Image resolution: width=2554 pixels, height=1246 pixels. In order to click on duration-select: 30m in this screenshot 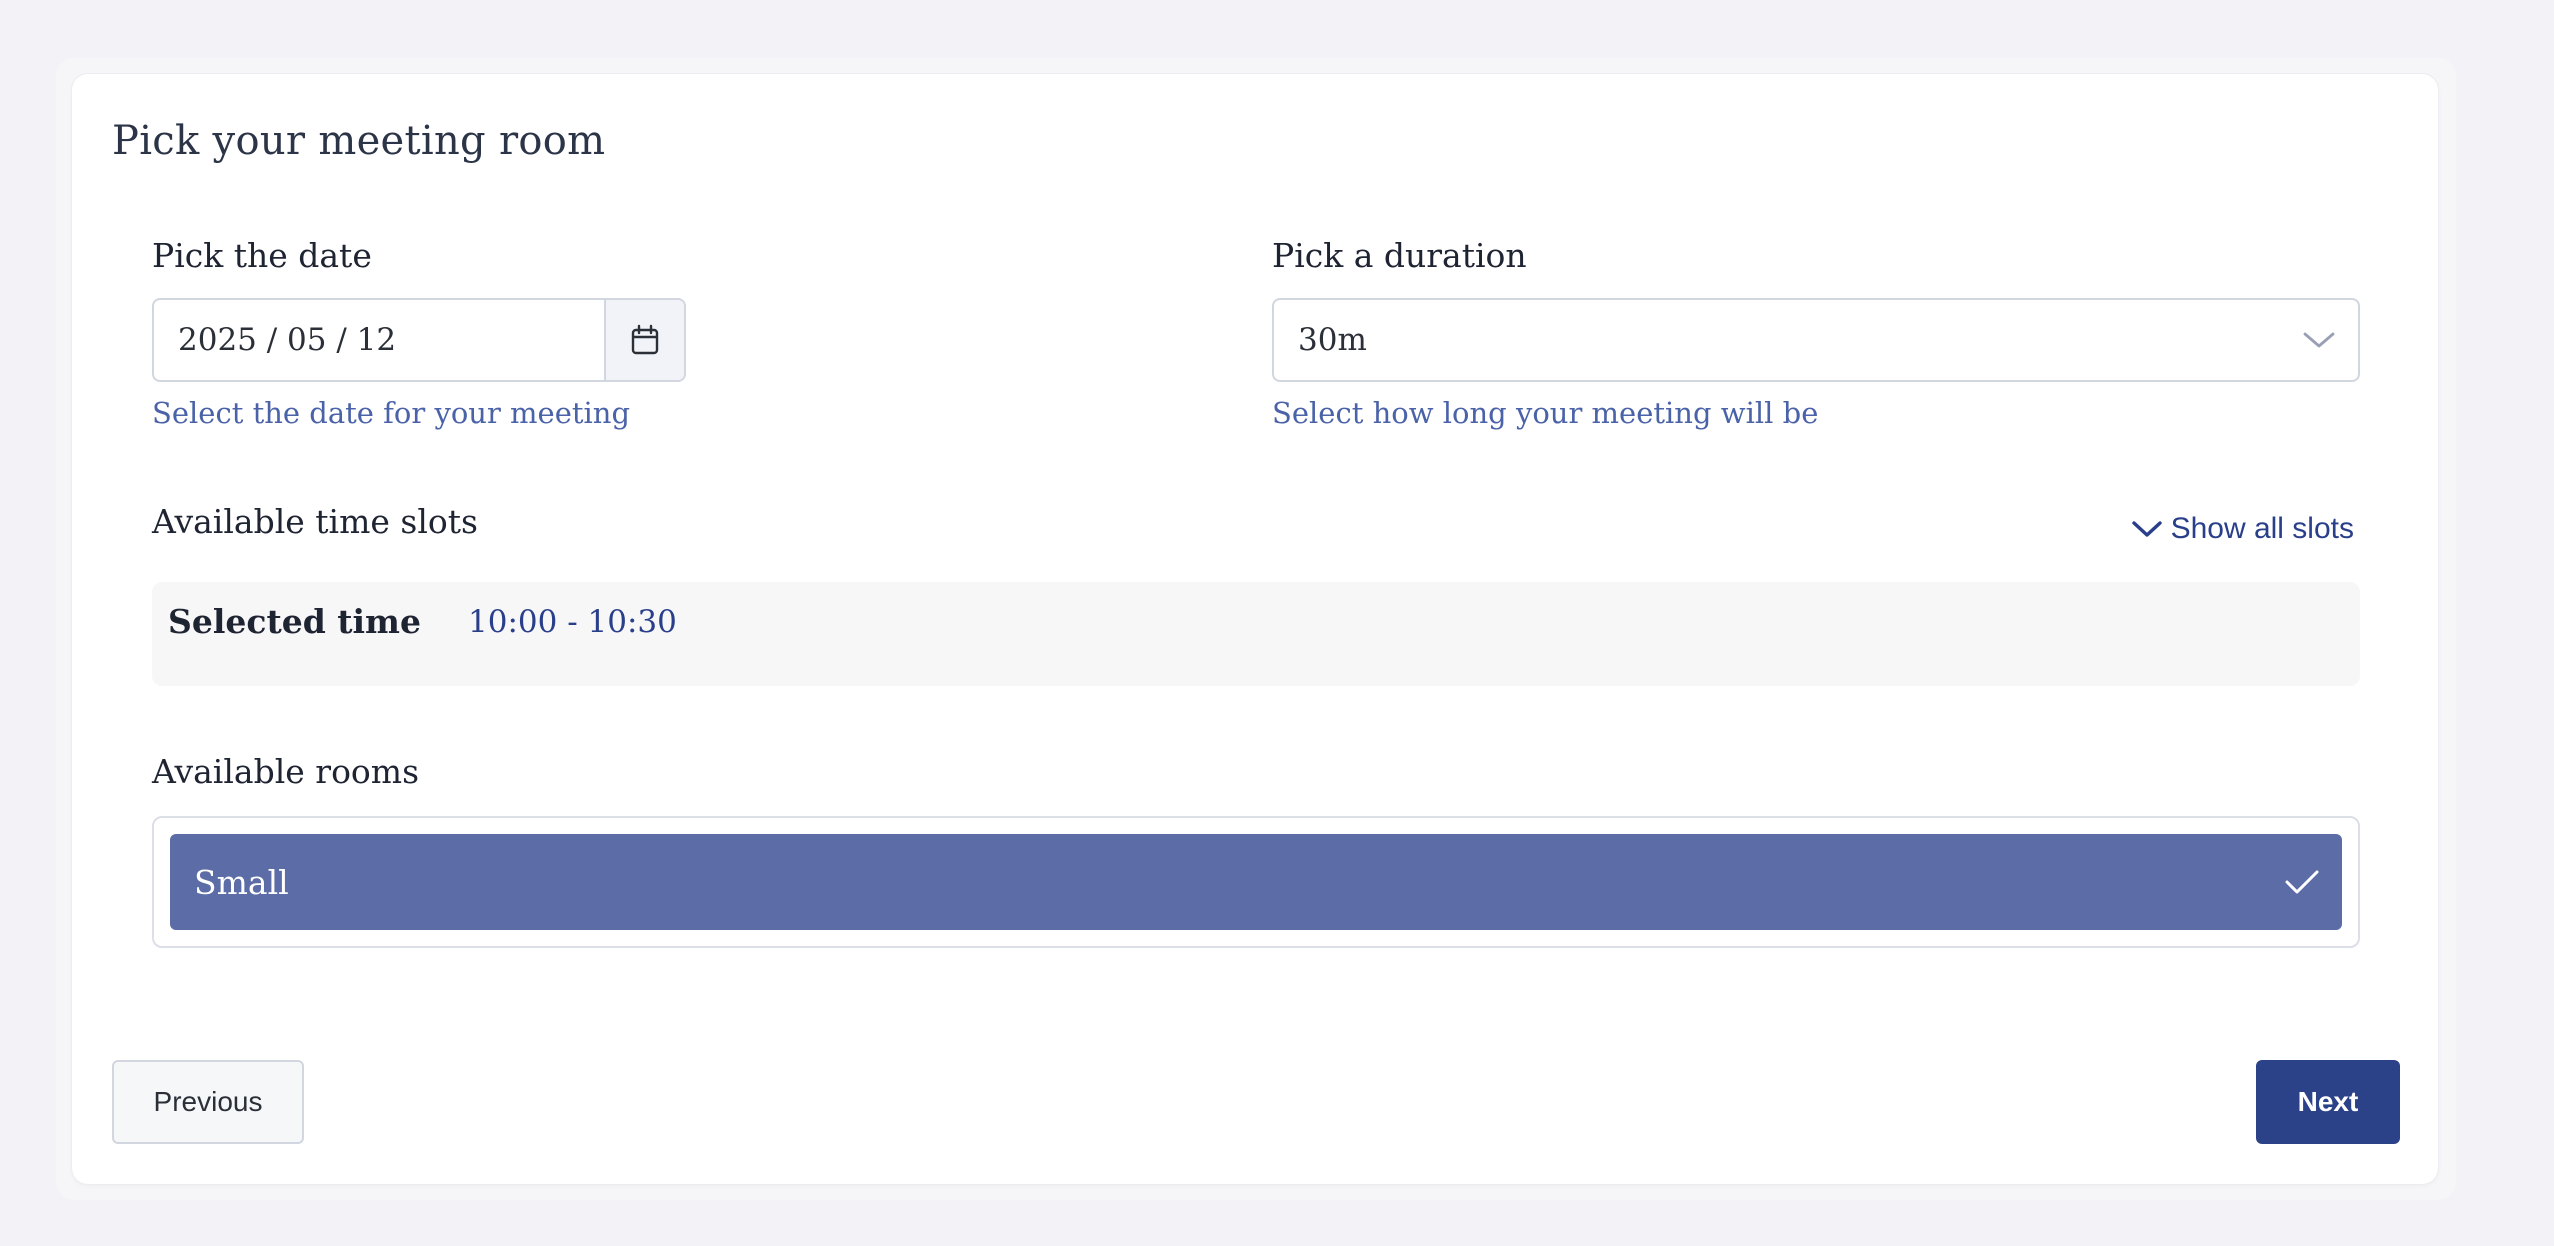, I will do `click(1816, 340)`.